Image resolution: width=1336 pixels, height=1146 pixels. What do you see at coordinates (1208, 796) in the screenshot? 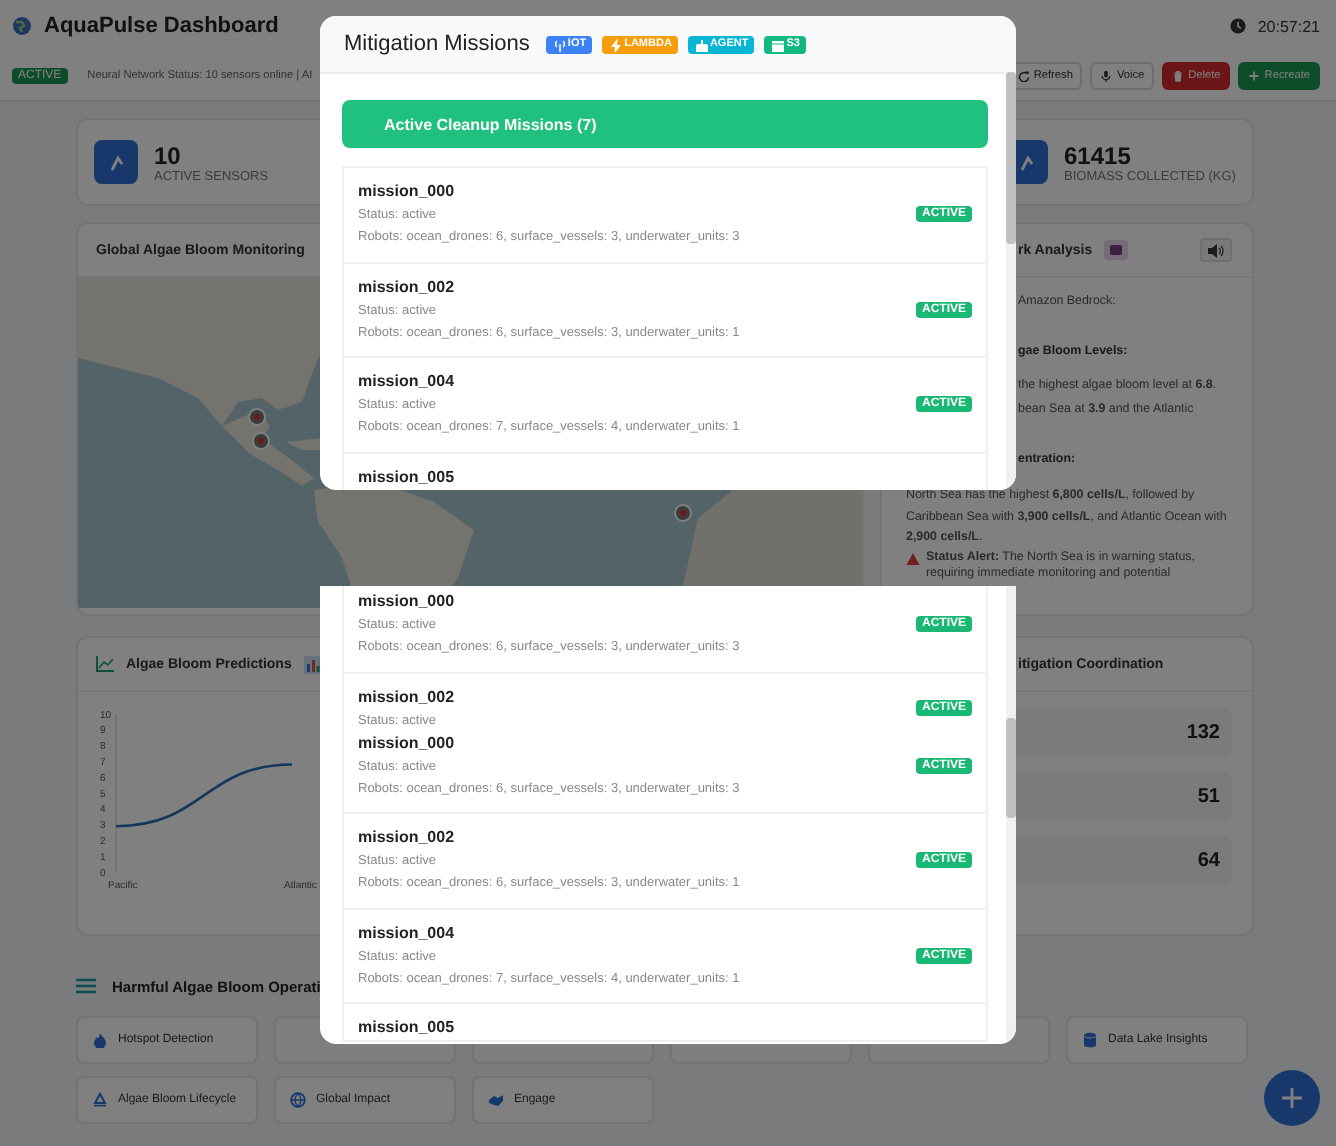
I see `coordination-value: 51` at bounding box center [1208, 796].